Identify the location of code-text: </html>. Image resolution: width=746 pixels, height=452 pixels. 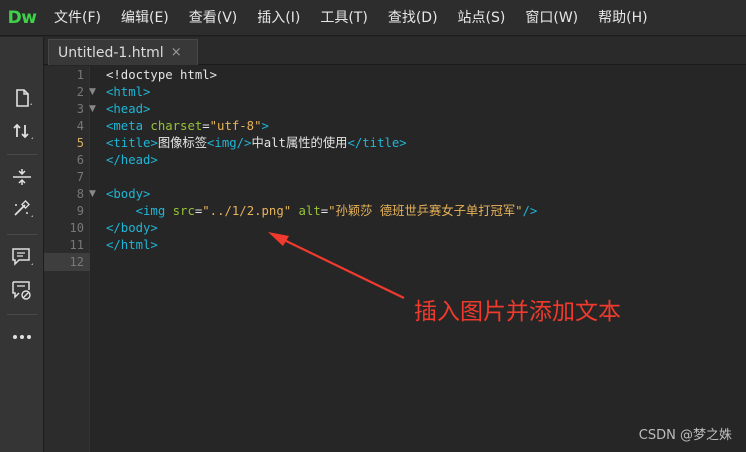
(132, 245).